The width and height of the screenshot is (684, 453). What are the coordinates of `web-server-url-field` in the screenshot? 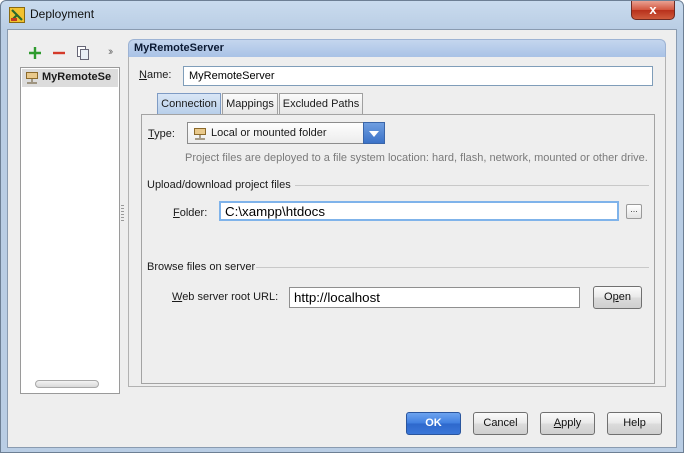 It's located at (434, 297).